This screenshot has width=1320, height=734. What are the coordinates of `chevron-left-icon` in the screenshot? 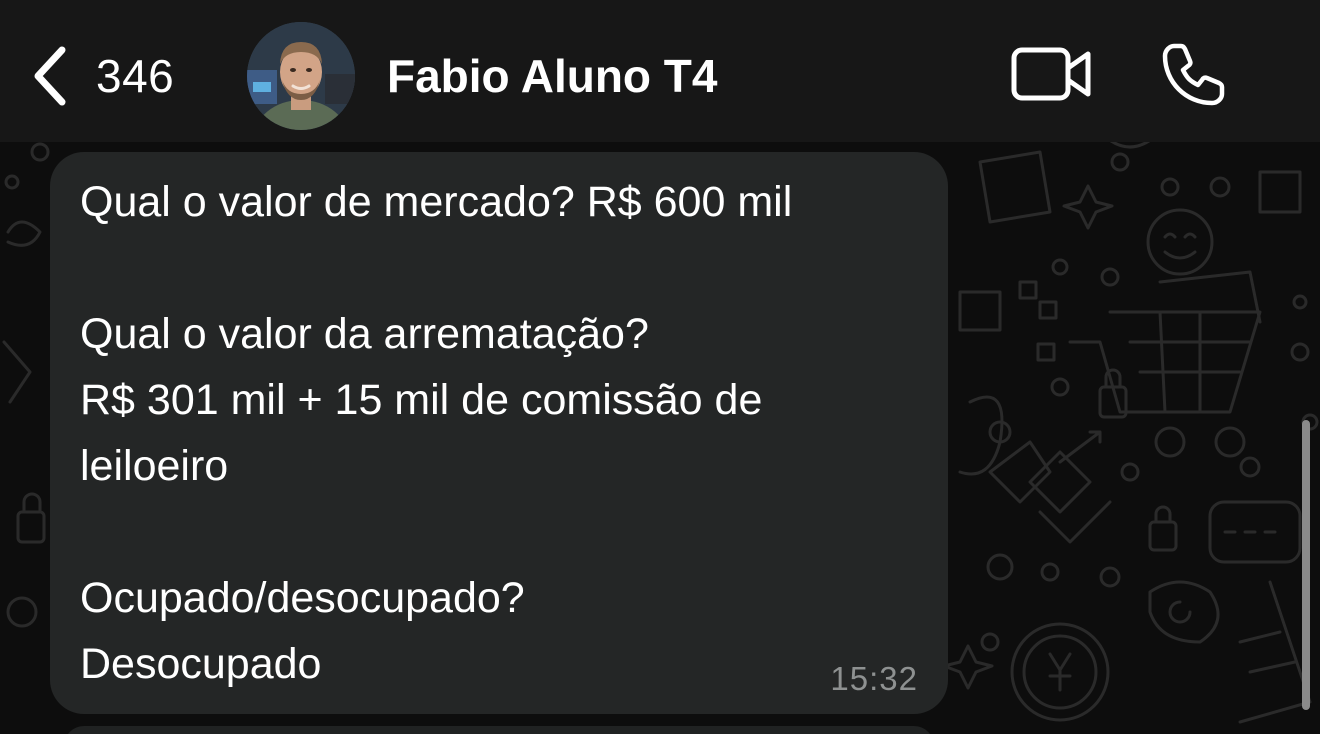 It's located at (50, 76).